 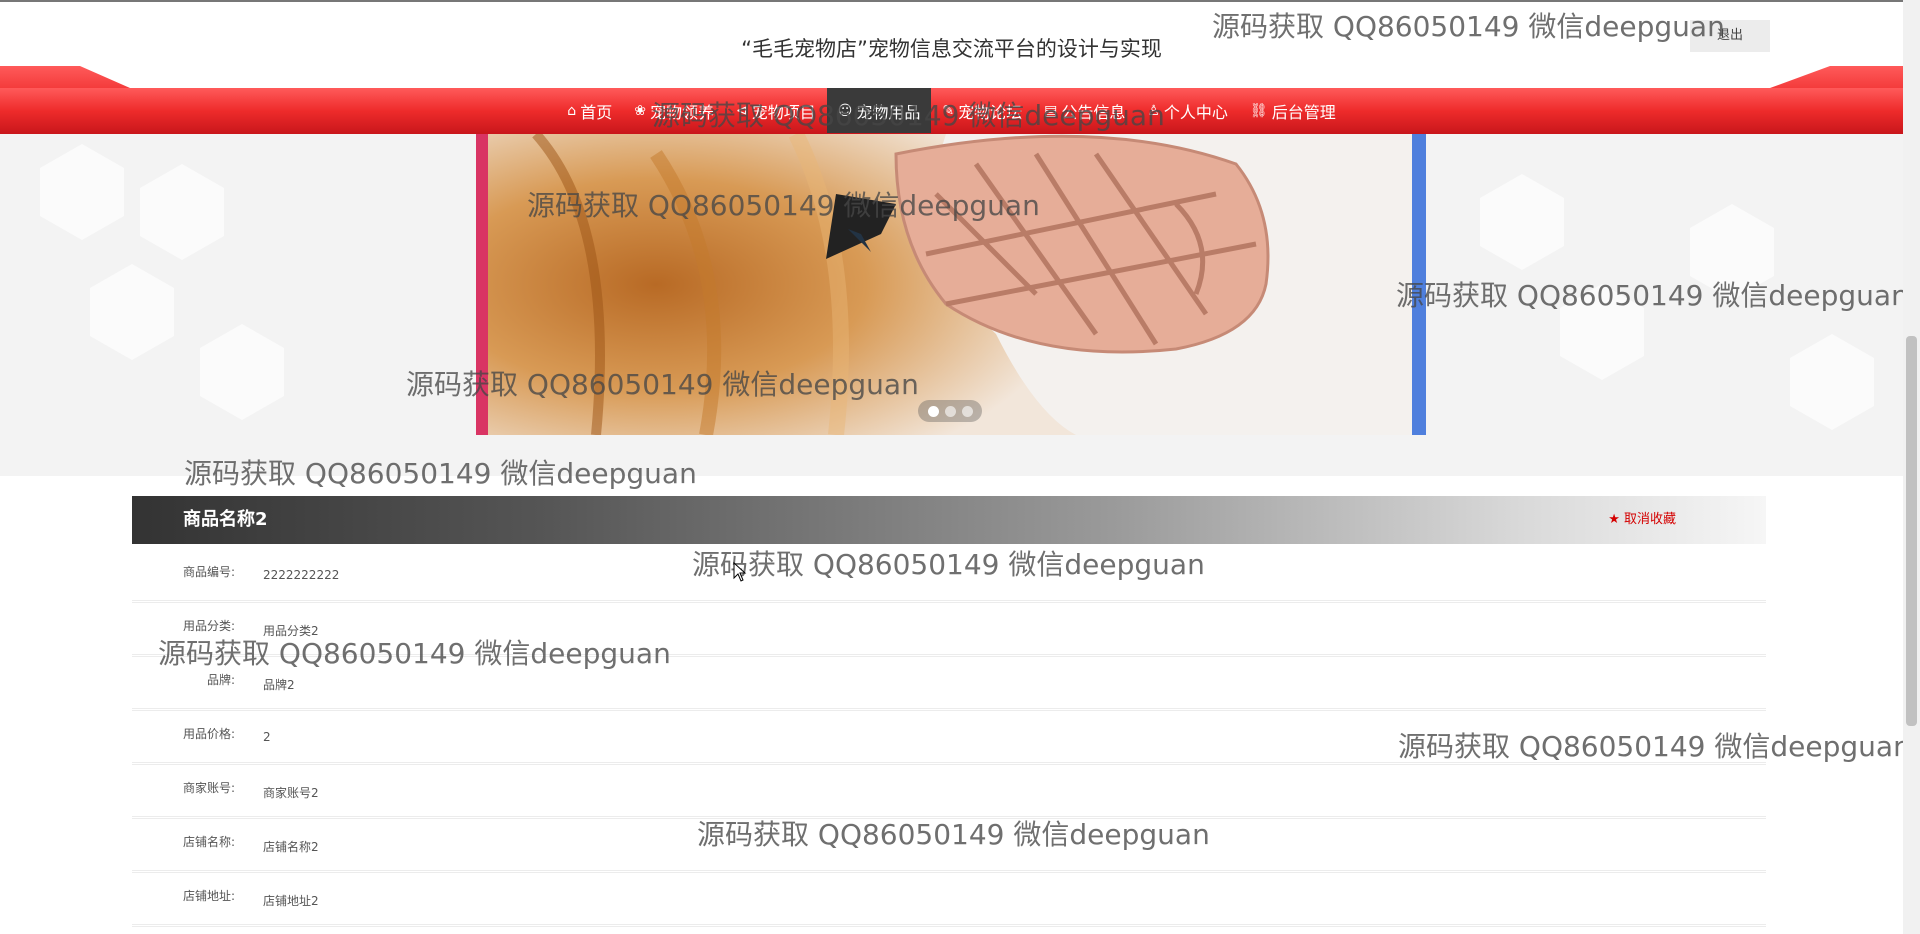 I want to click on nav-item-label: 宠物论坛, so click(x=990, y=112).